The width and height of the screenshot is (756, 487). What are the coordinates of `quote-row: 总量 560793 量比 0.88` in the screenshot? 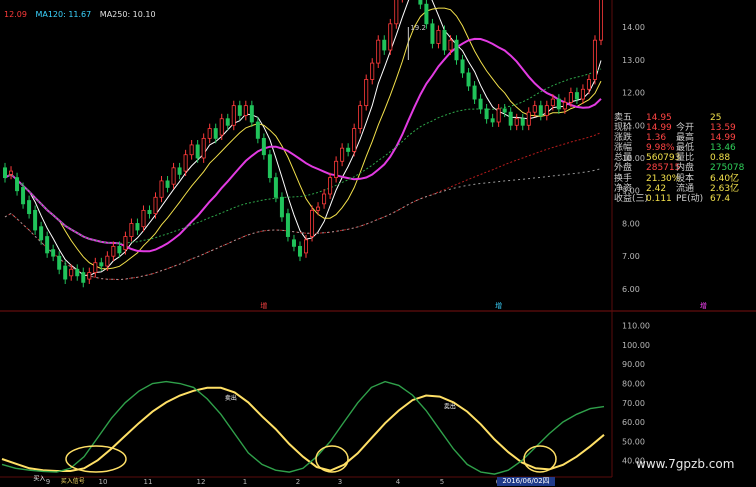 It's located at (684, 158).